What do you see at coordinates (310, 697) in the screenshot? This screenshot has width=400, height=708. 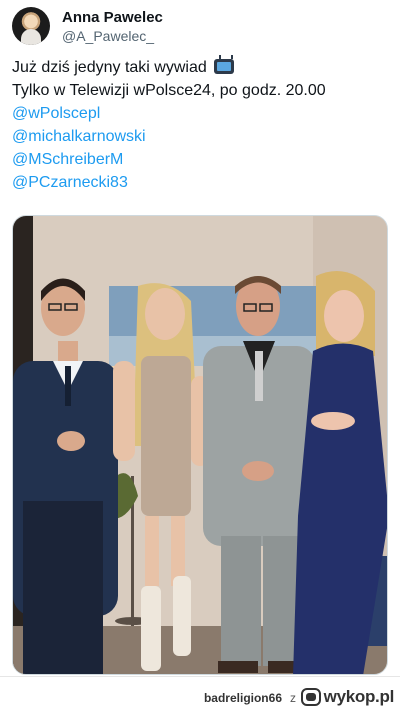 I see `wykop-logo-icon` at bounding box center [310, 697].